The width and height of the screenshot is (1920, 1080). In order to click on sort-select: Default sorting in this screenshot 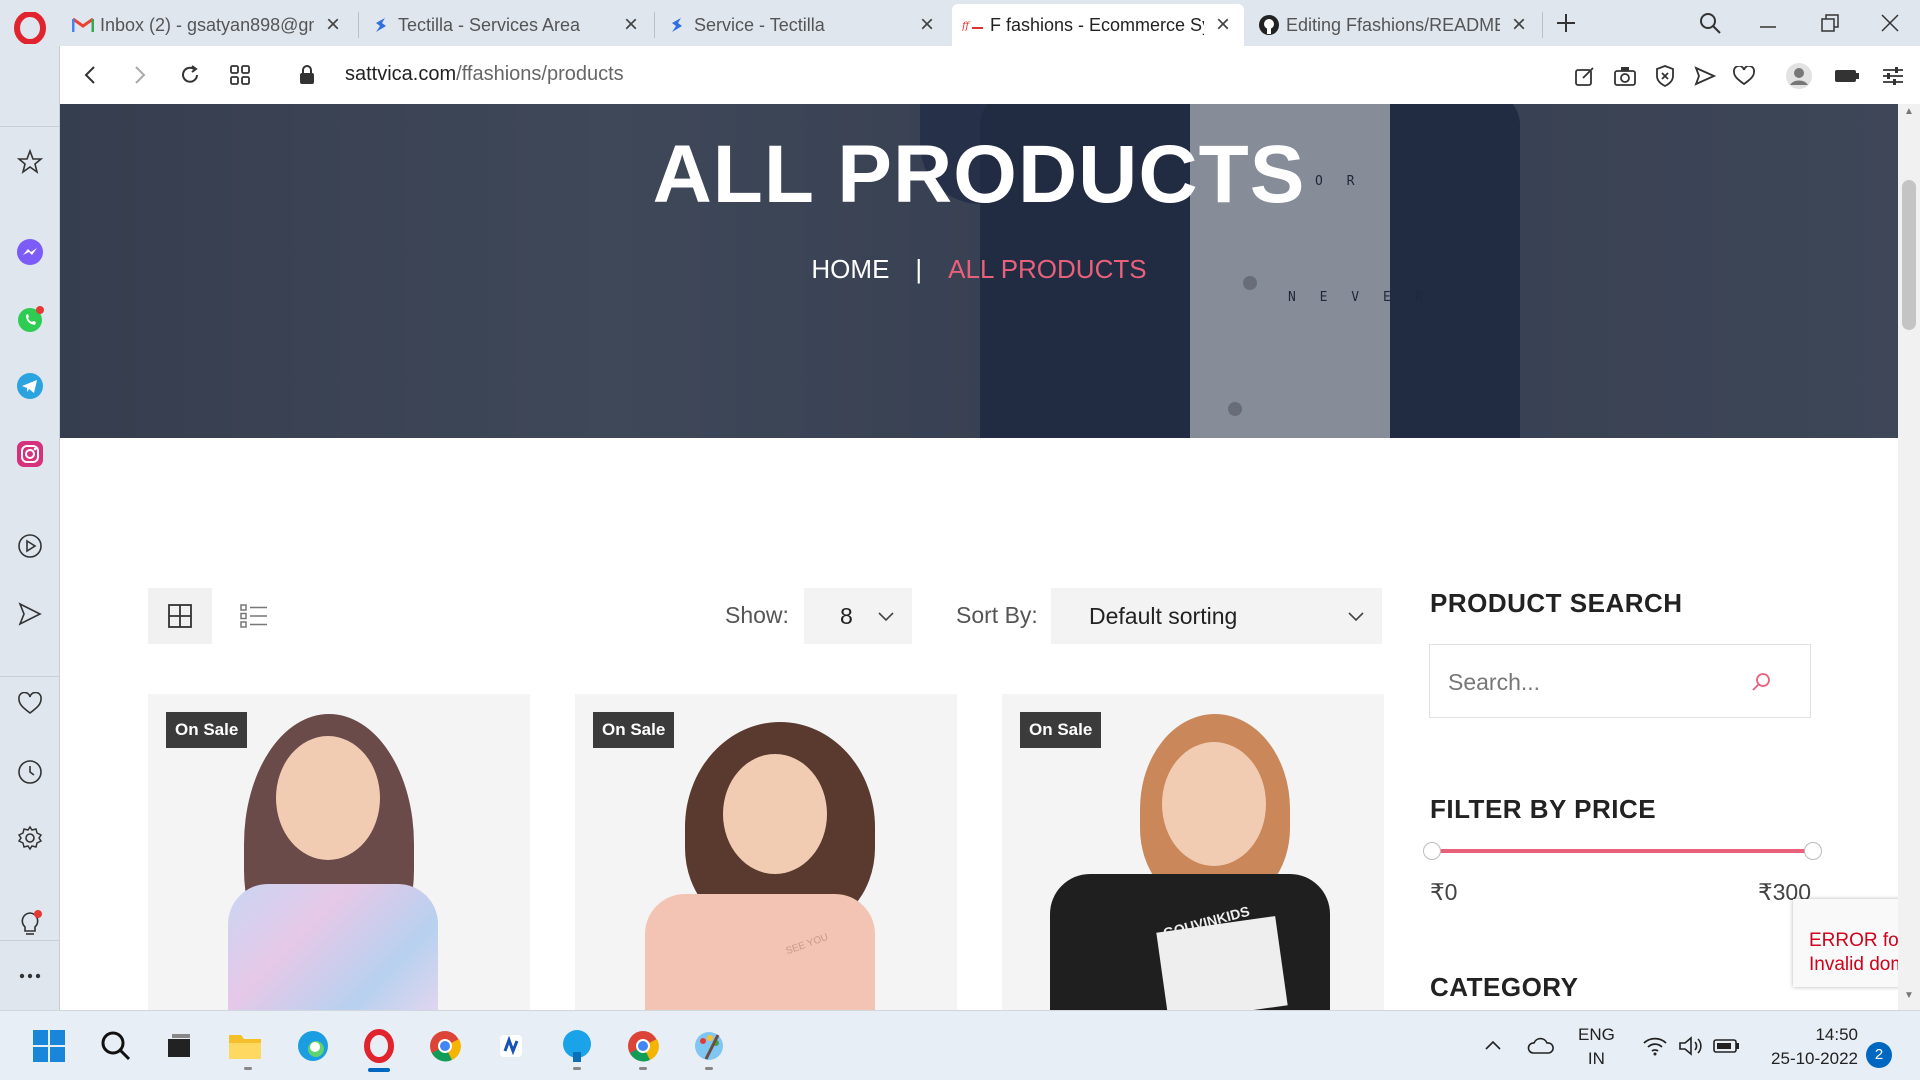, I will do `click(1216, 616)`.